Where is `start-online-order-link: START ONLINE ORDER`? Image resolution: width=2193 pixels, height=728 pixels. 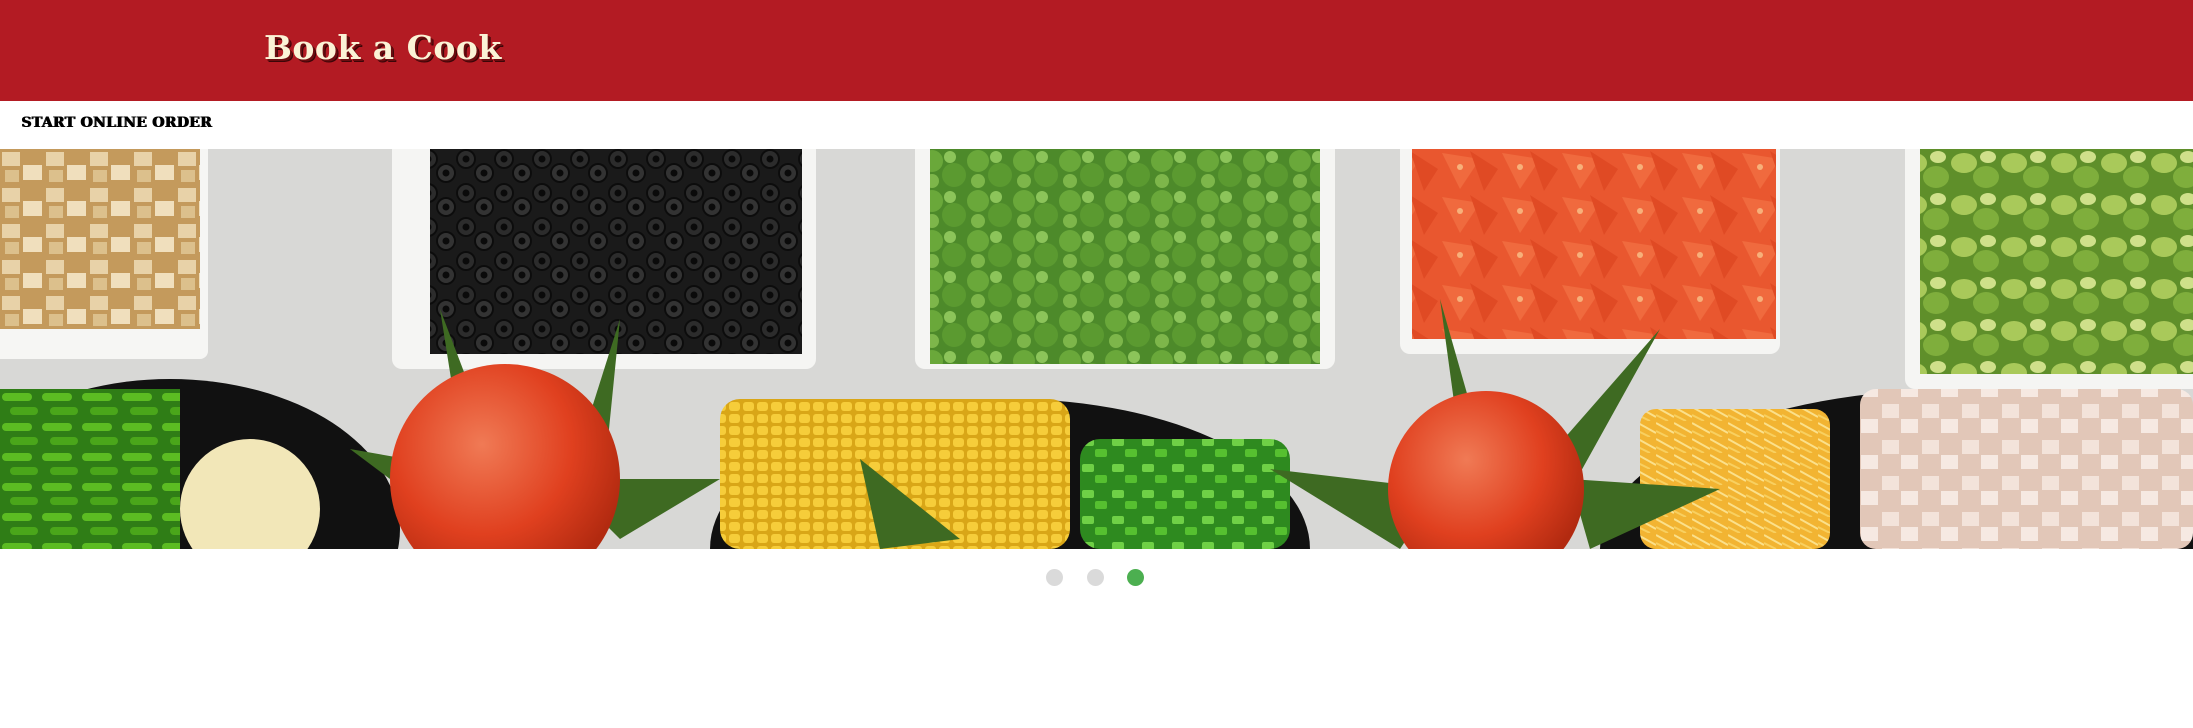 start-online-order-link: START ONLINE ORDER is located at coordinates (116, 123).